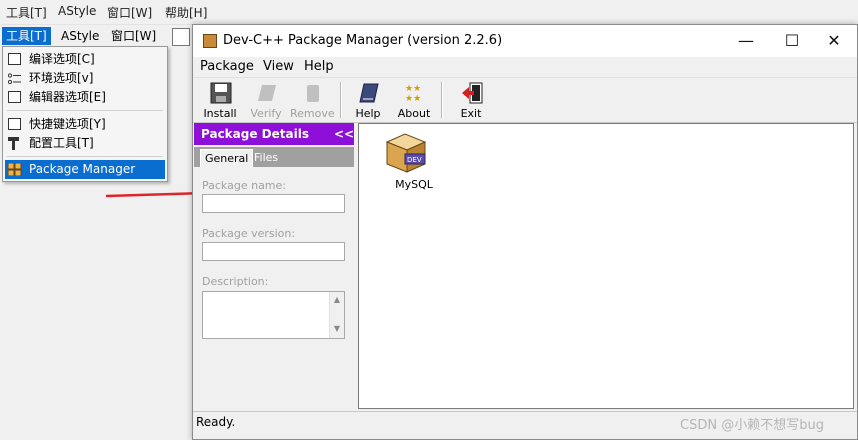  Describe the element at coordinates (249, 233) in the screenshot. I see `package-version-label: Package version:` at that location.